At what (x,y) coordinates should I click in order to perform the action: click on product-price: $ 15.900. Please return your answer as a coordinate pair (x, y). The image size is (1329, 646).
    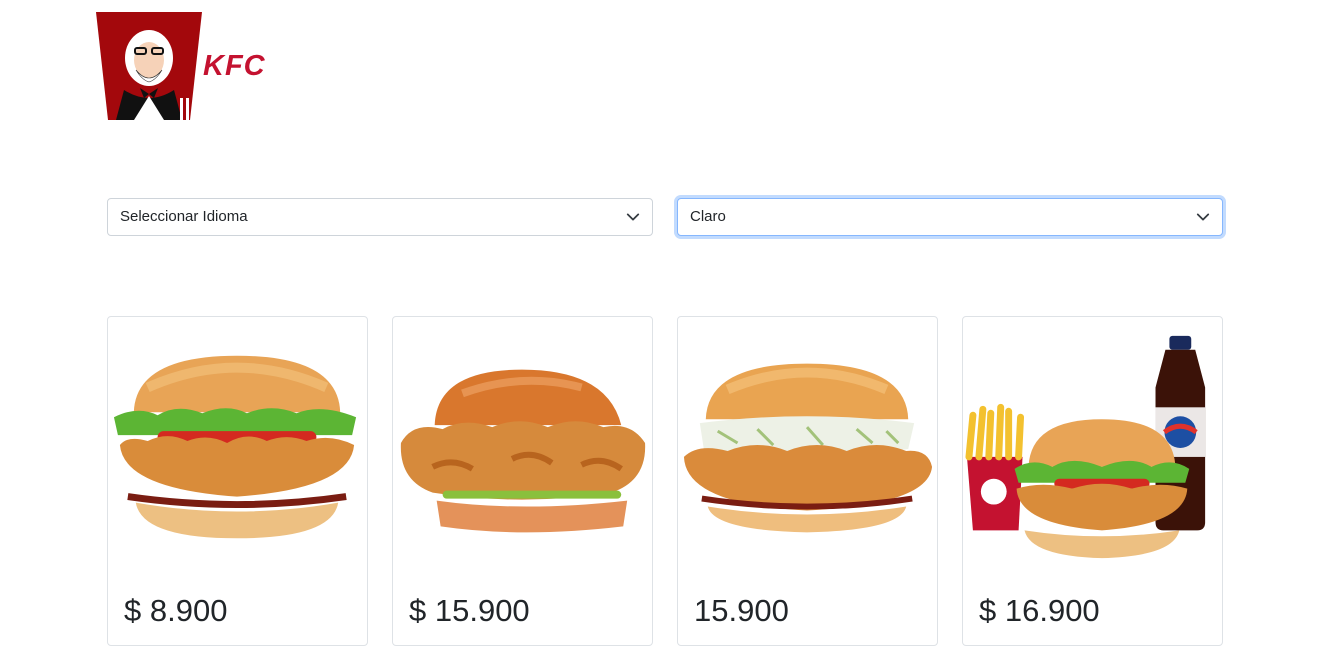
    Looking at the image, I should click on (469, 610).